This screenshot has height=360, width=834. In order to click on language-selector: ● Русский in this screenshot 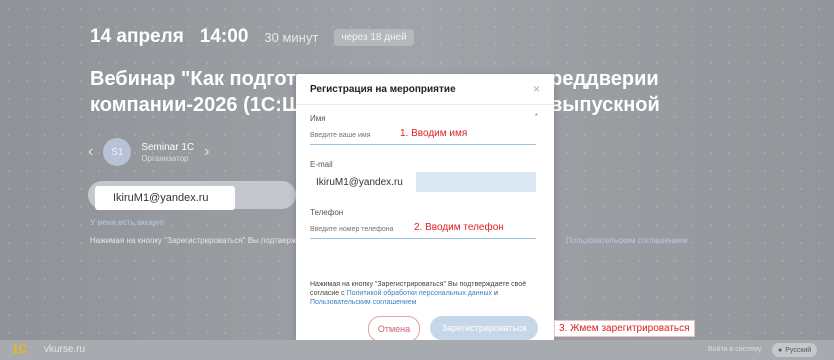, I will do `click(795, 350)`.